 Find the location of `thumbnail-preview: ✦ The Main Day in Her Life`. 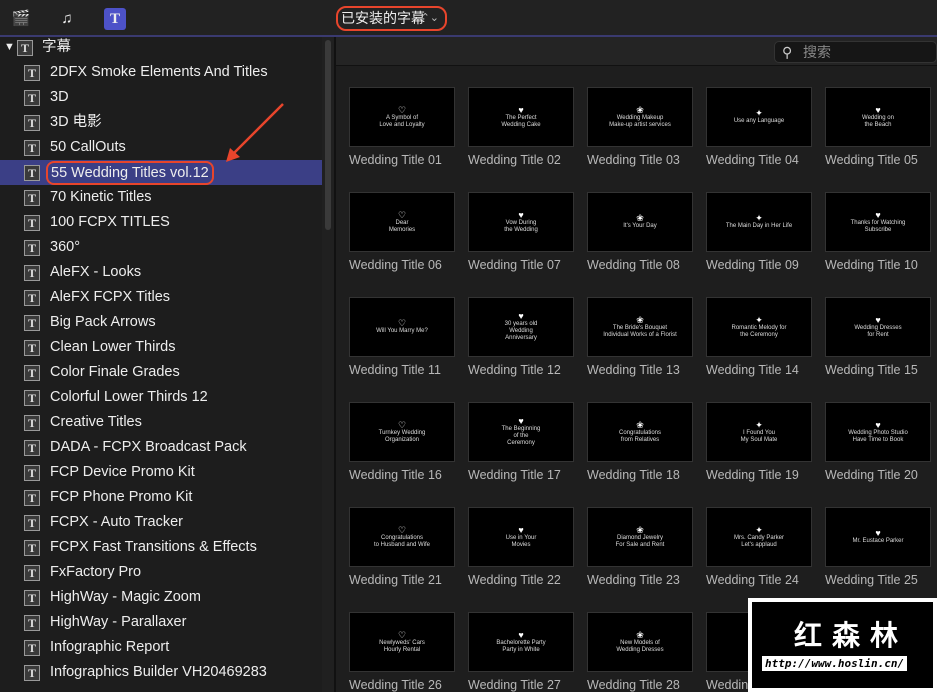

thumbnail-preview: ✦ The Main Day in Her Life is located at coordinates (759, 222).